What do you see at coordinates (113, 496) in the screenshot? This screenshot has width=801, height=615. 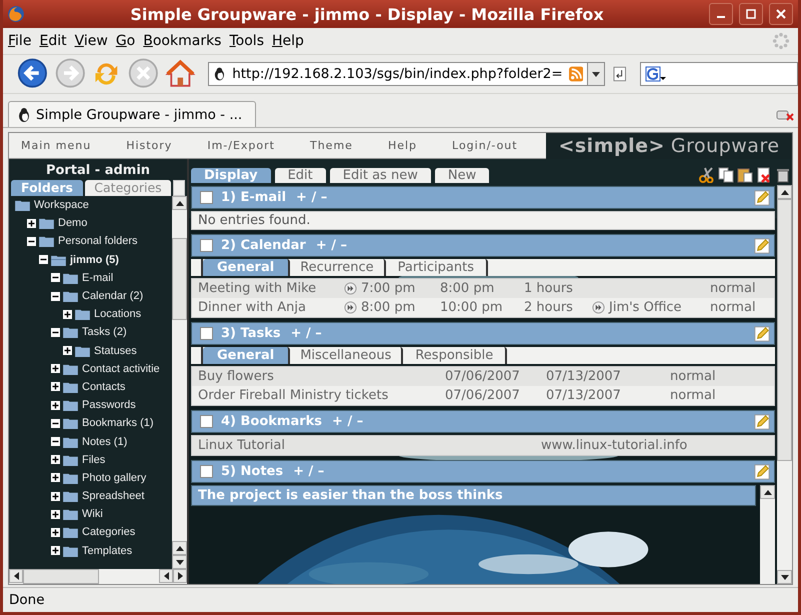 I see `folder-item: Spreadsheet` at bounding box center [113, 496].